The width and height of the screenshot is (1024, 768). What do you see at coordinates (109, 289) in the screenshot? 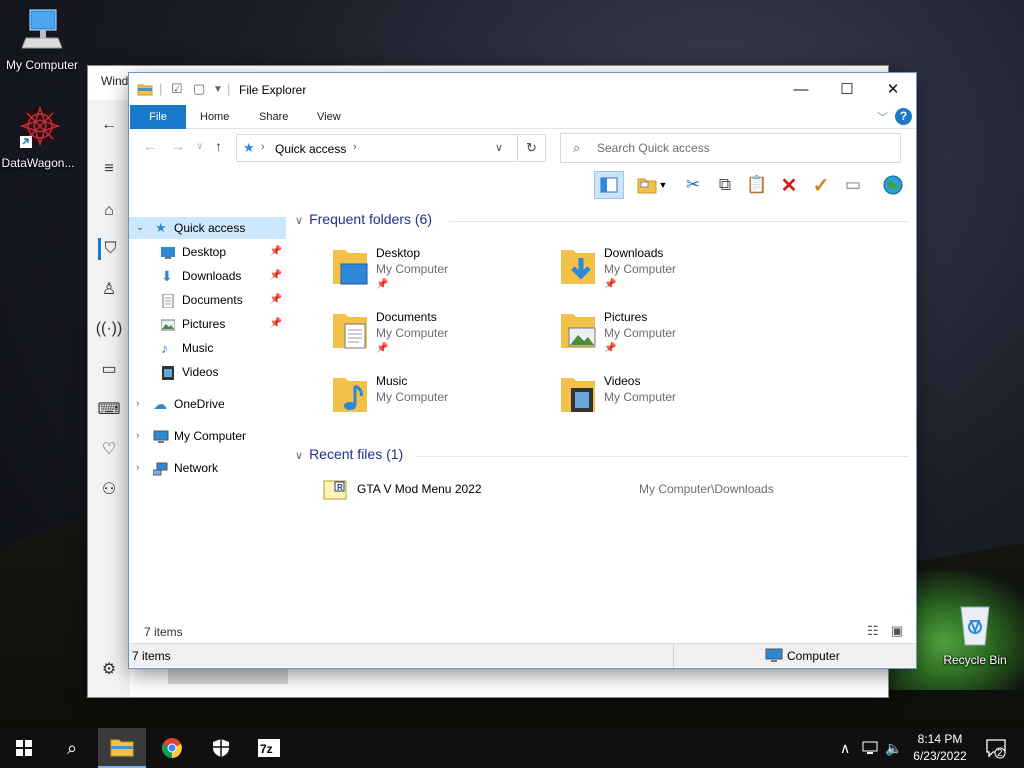
I see `person-icon: ♙` at bounding box center [109, 289].